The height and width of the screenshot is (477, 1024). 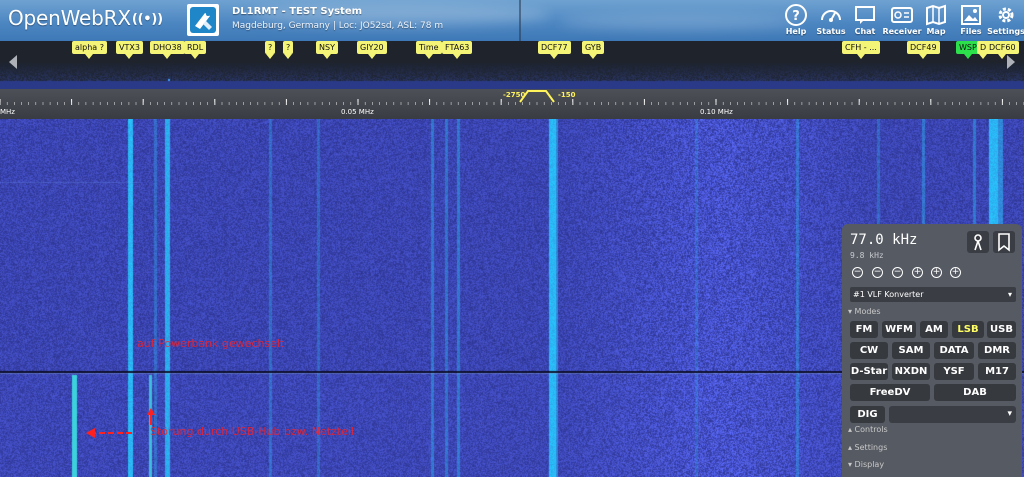 I want to click on bookmark-unknown-1: ?, so click(x=270, y=50).